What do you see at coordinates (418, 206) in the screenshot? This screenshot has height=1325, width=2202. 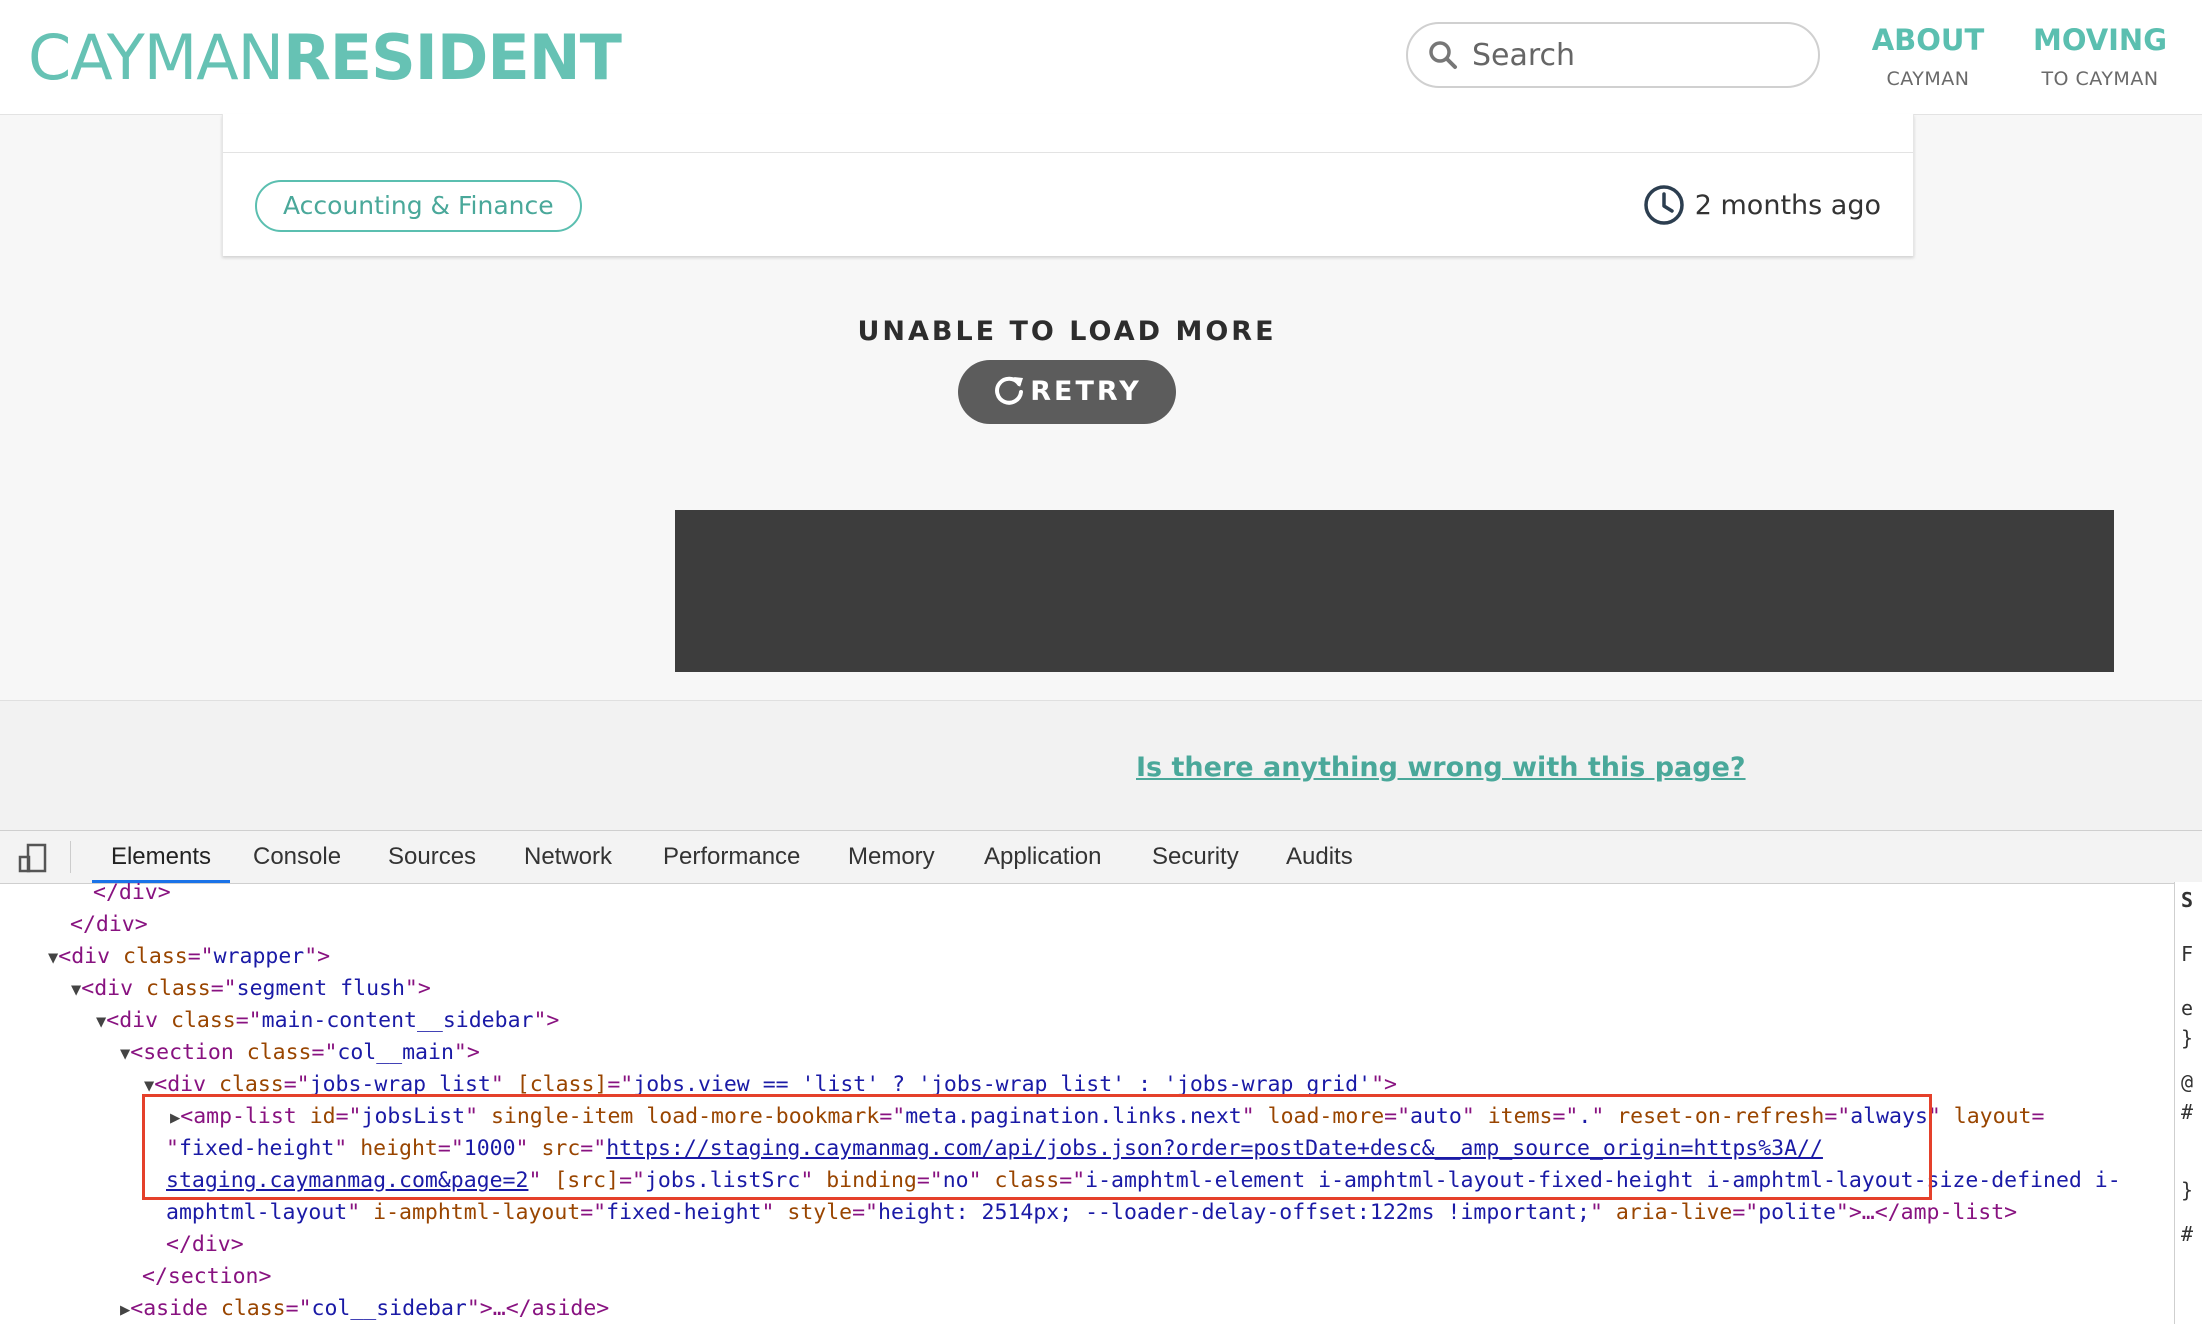 I see `category-tag: Accounting & Finance` at bounding box center [418, 206].